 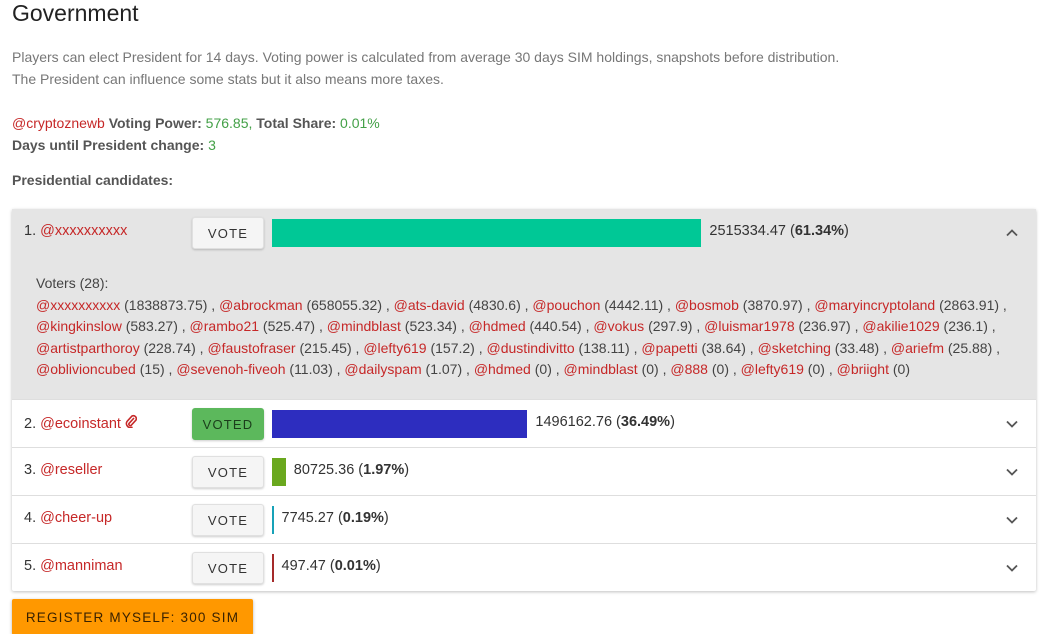 I want to click on voter-name-link: @dailyspam, so click(x=382, y=369).